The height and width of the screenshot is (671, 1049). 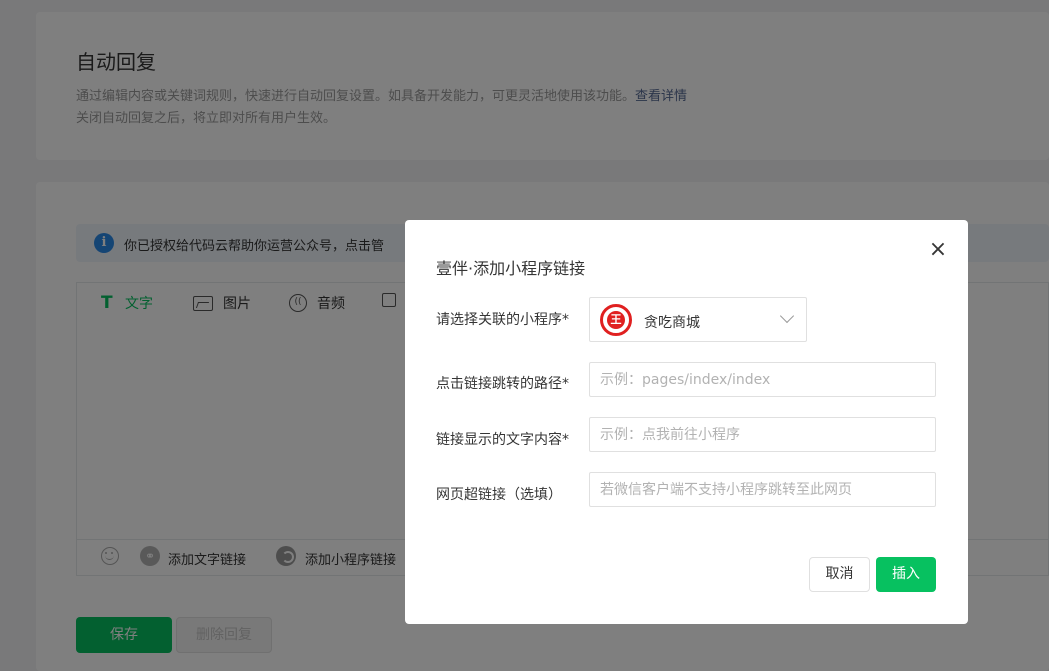 What do you see at coordinates (616, 320) in the screenshot?
I see `miniprogram-logo-icon: 王` at bounding box center [616, 320].